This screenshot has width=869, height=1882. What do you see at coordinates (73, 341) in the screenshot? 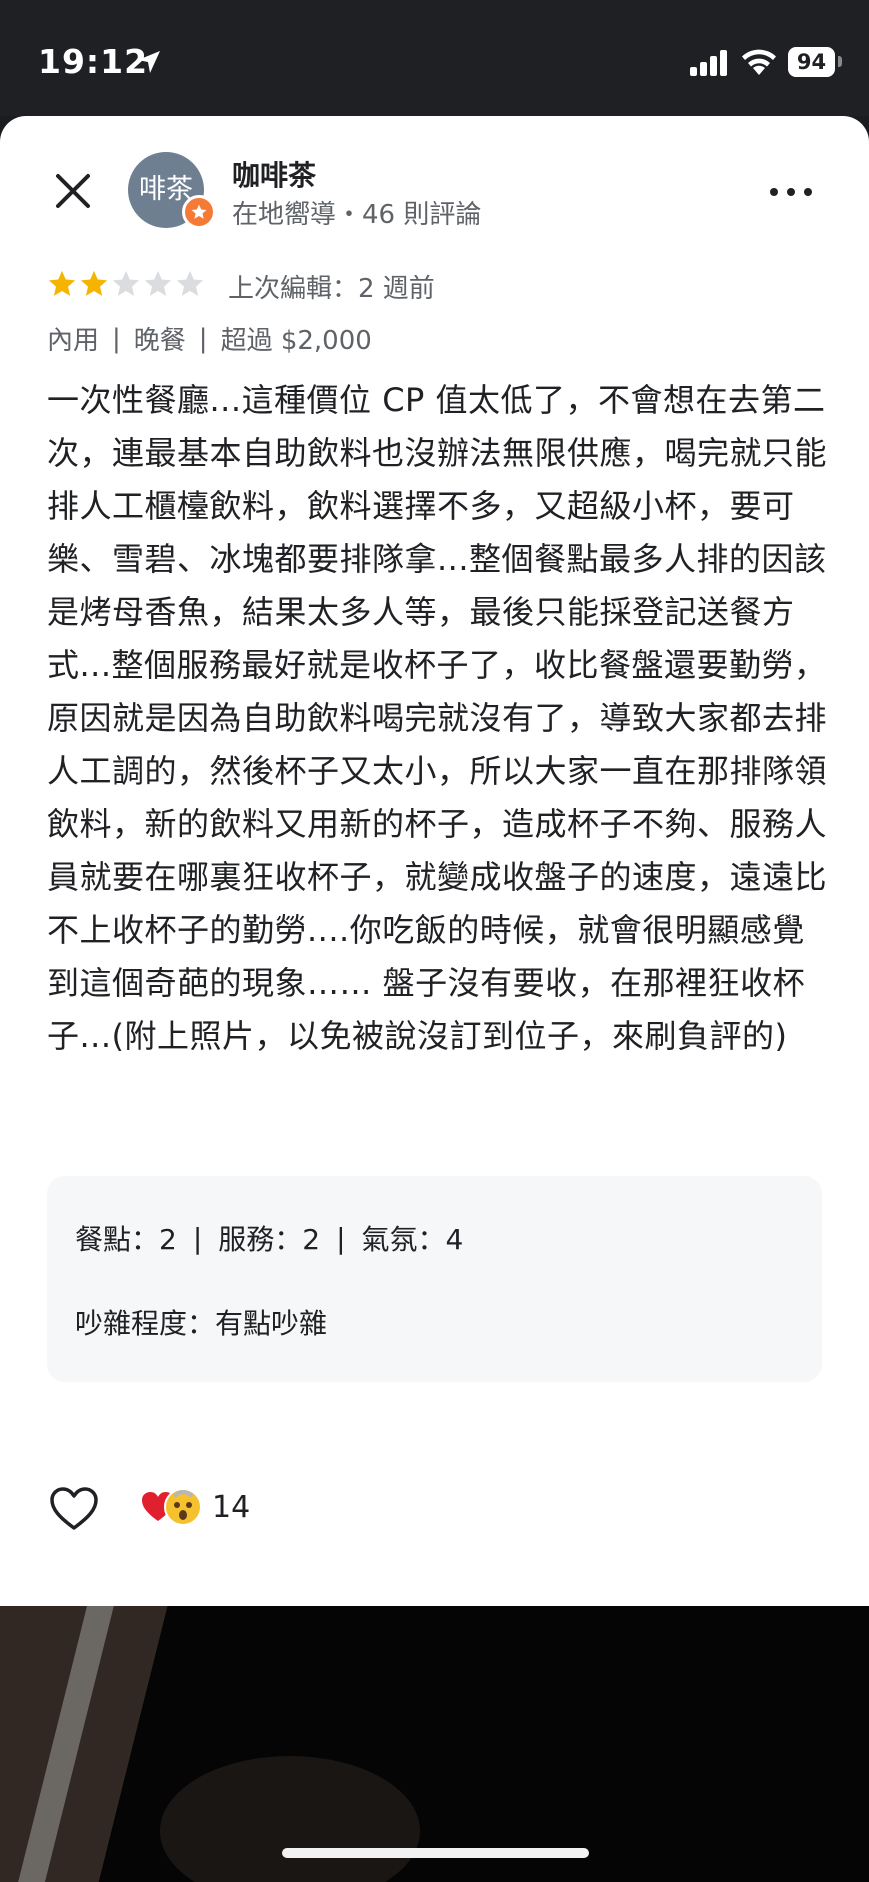
I see `tag-dine-in: 內用` at bounding box center [73, 341].